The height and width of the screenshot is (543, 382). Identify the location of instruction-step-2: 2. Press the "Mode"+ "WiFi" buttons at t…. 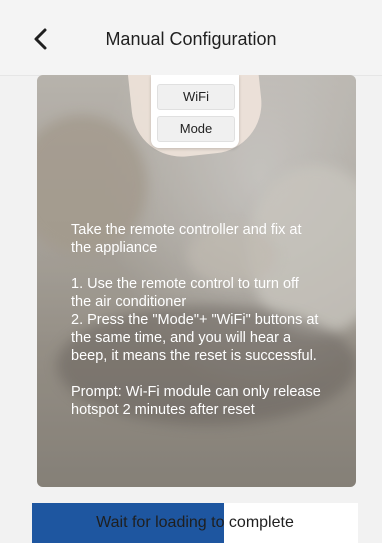
(195, 338).